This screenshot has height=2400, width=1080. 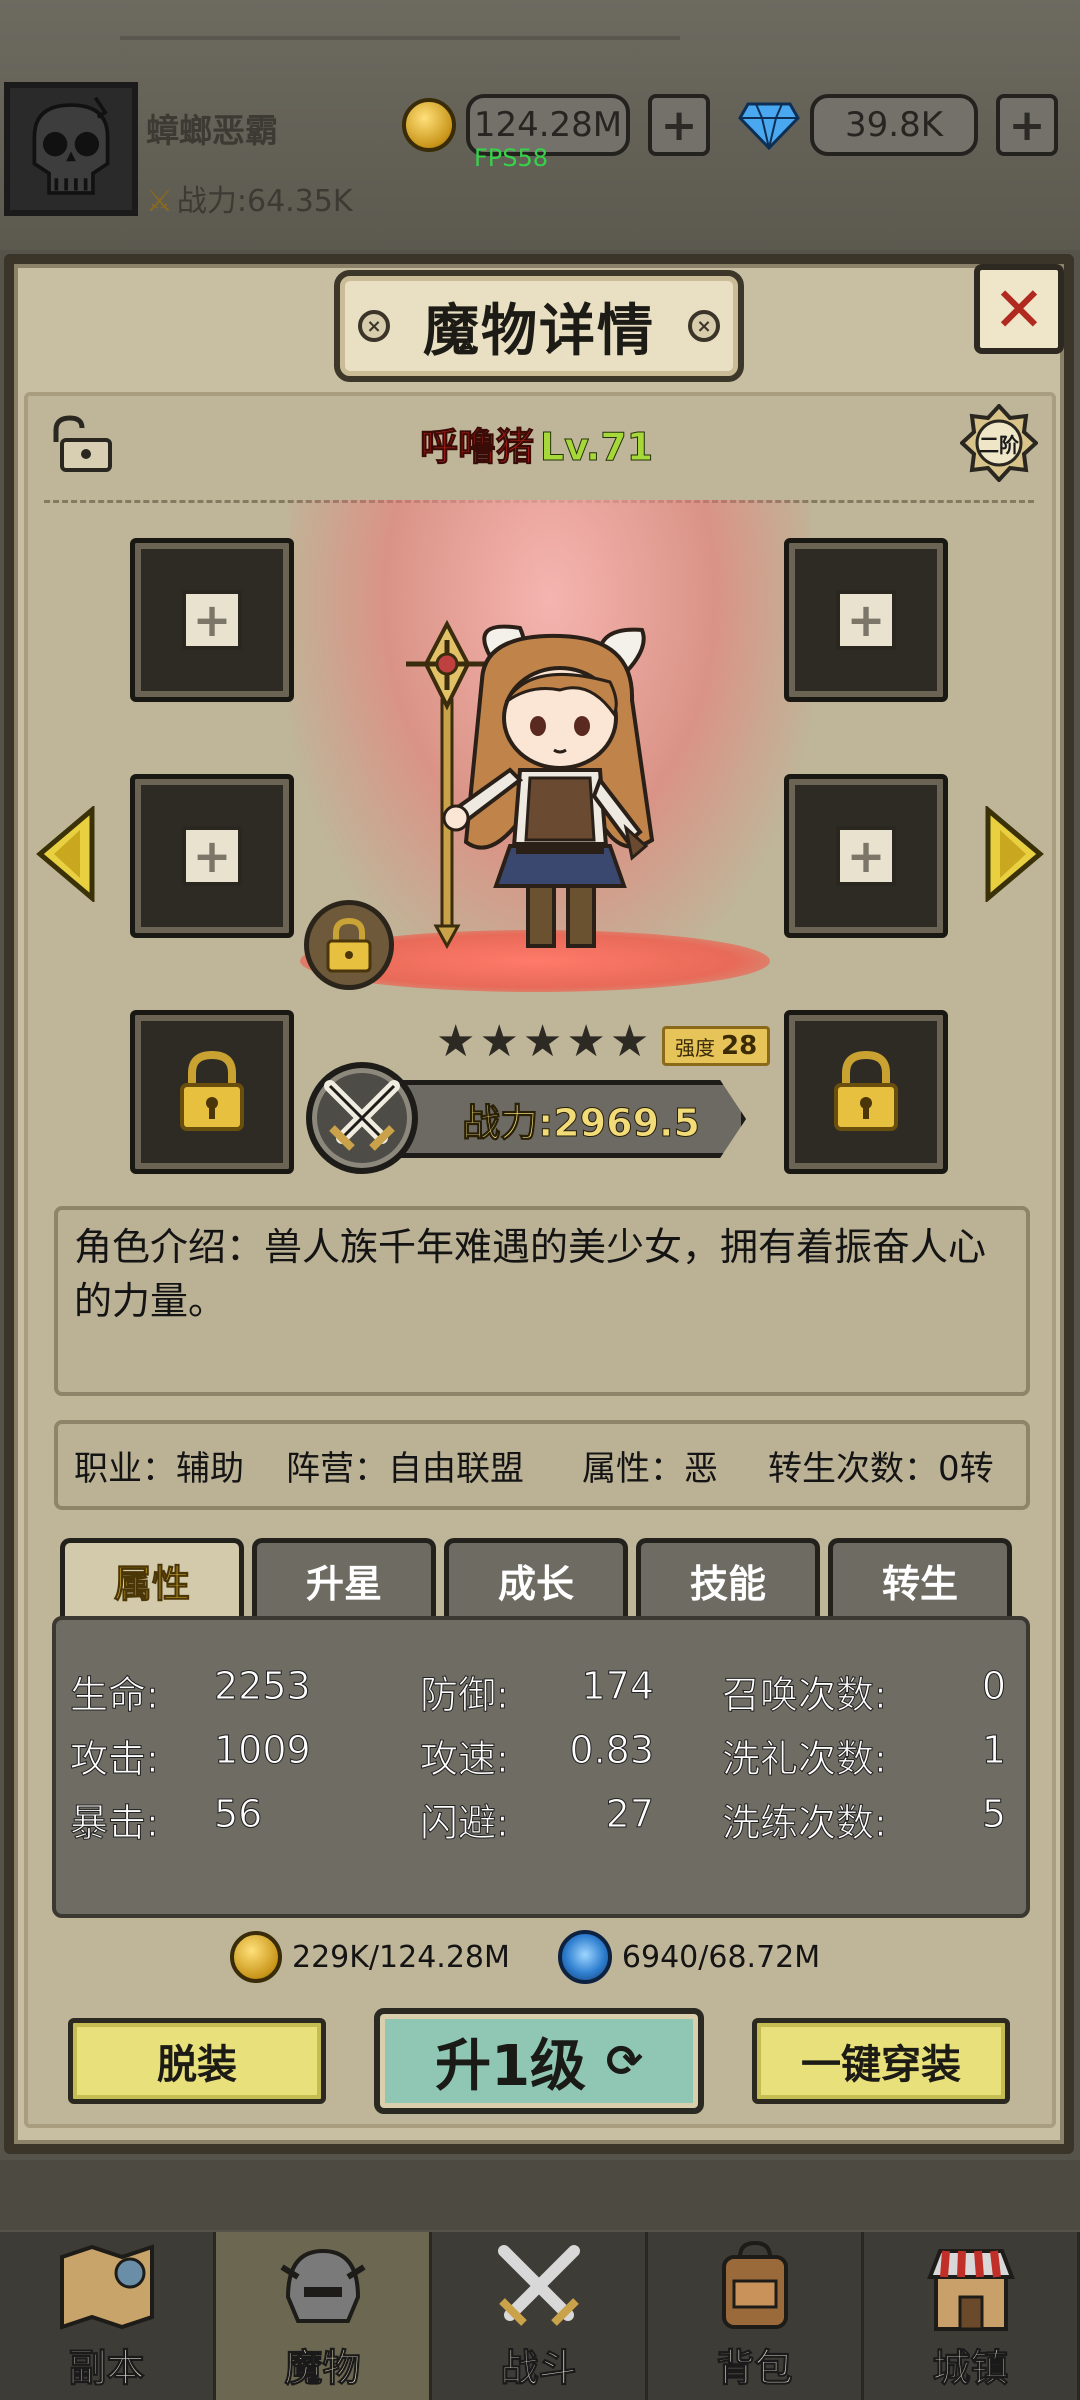 I want to click on next-monster-arrow, so click(x=1014, y=854).